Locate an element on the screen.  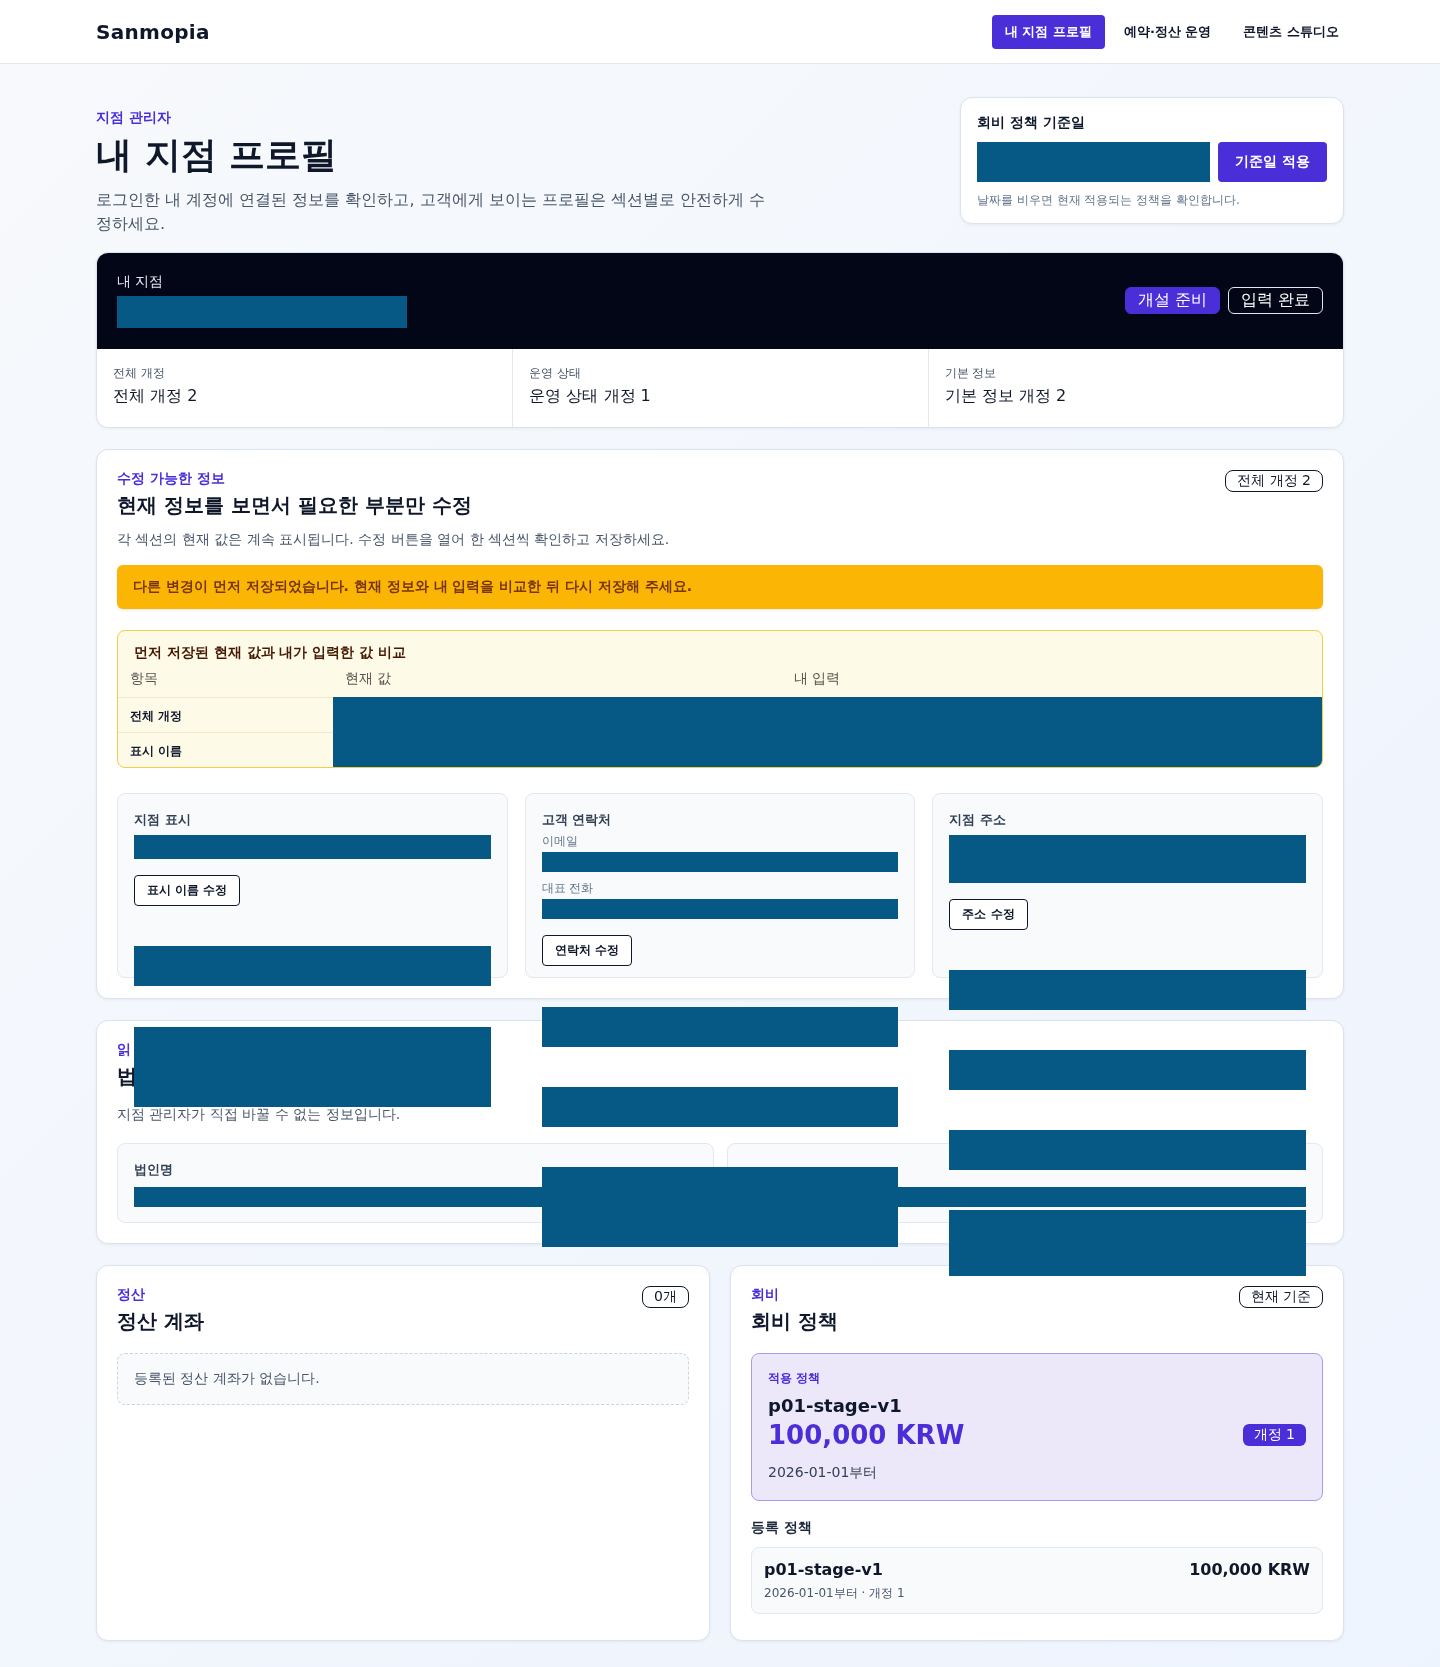
field-label: 이메일 is located at coordinates (560, 841).